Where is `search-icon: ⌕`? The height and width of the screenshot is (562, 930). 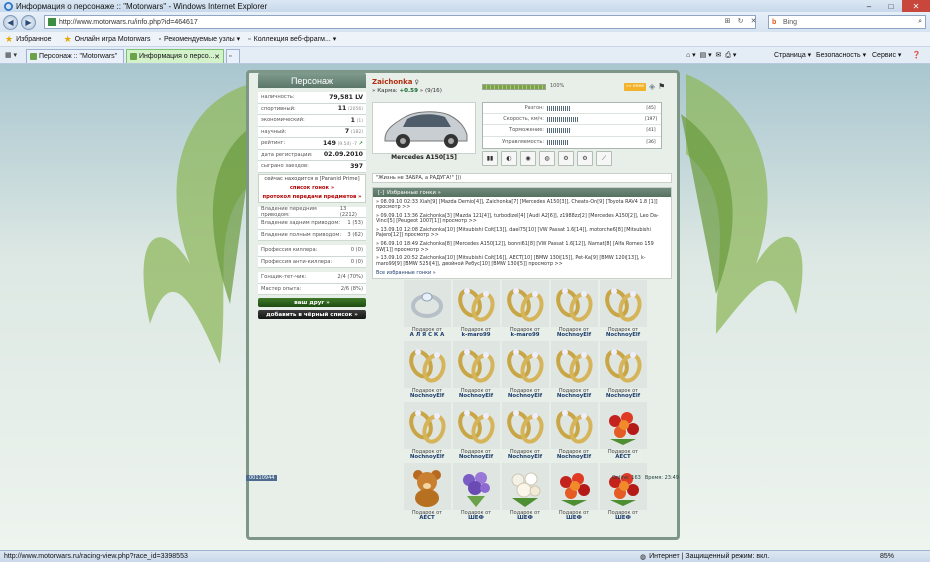
search-icon: ⌕ is located at coordinates (920, 22).